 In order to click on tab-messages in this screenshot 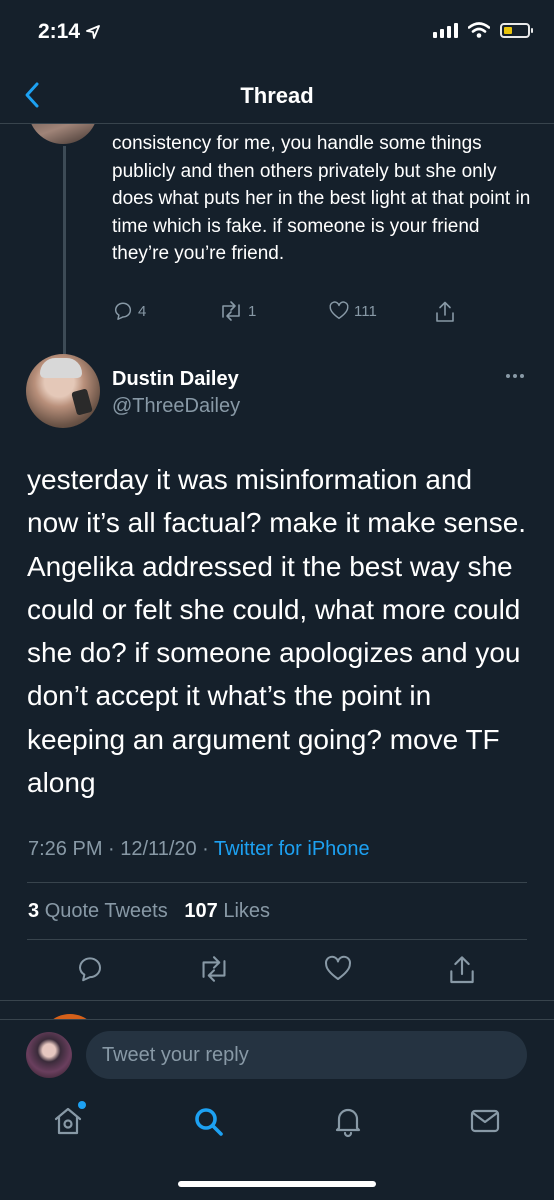, I will do `click(485, 1121)`.